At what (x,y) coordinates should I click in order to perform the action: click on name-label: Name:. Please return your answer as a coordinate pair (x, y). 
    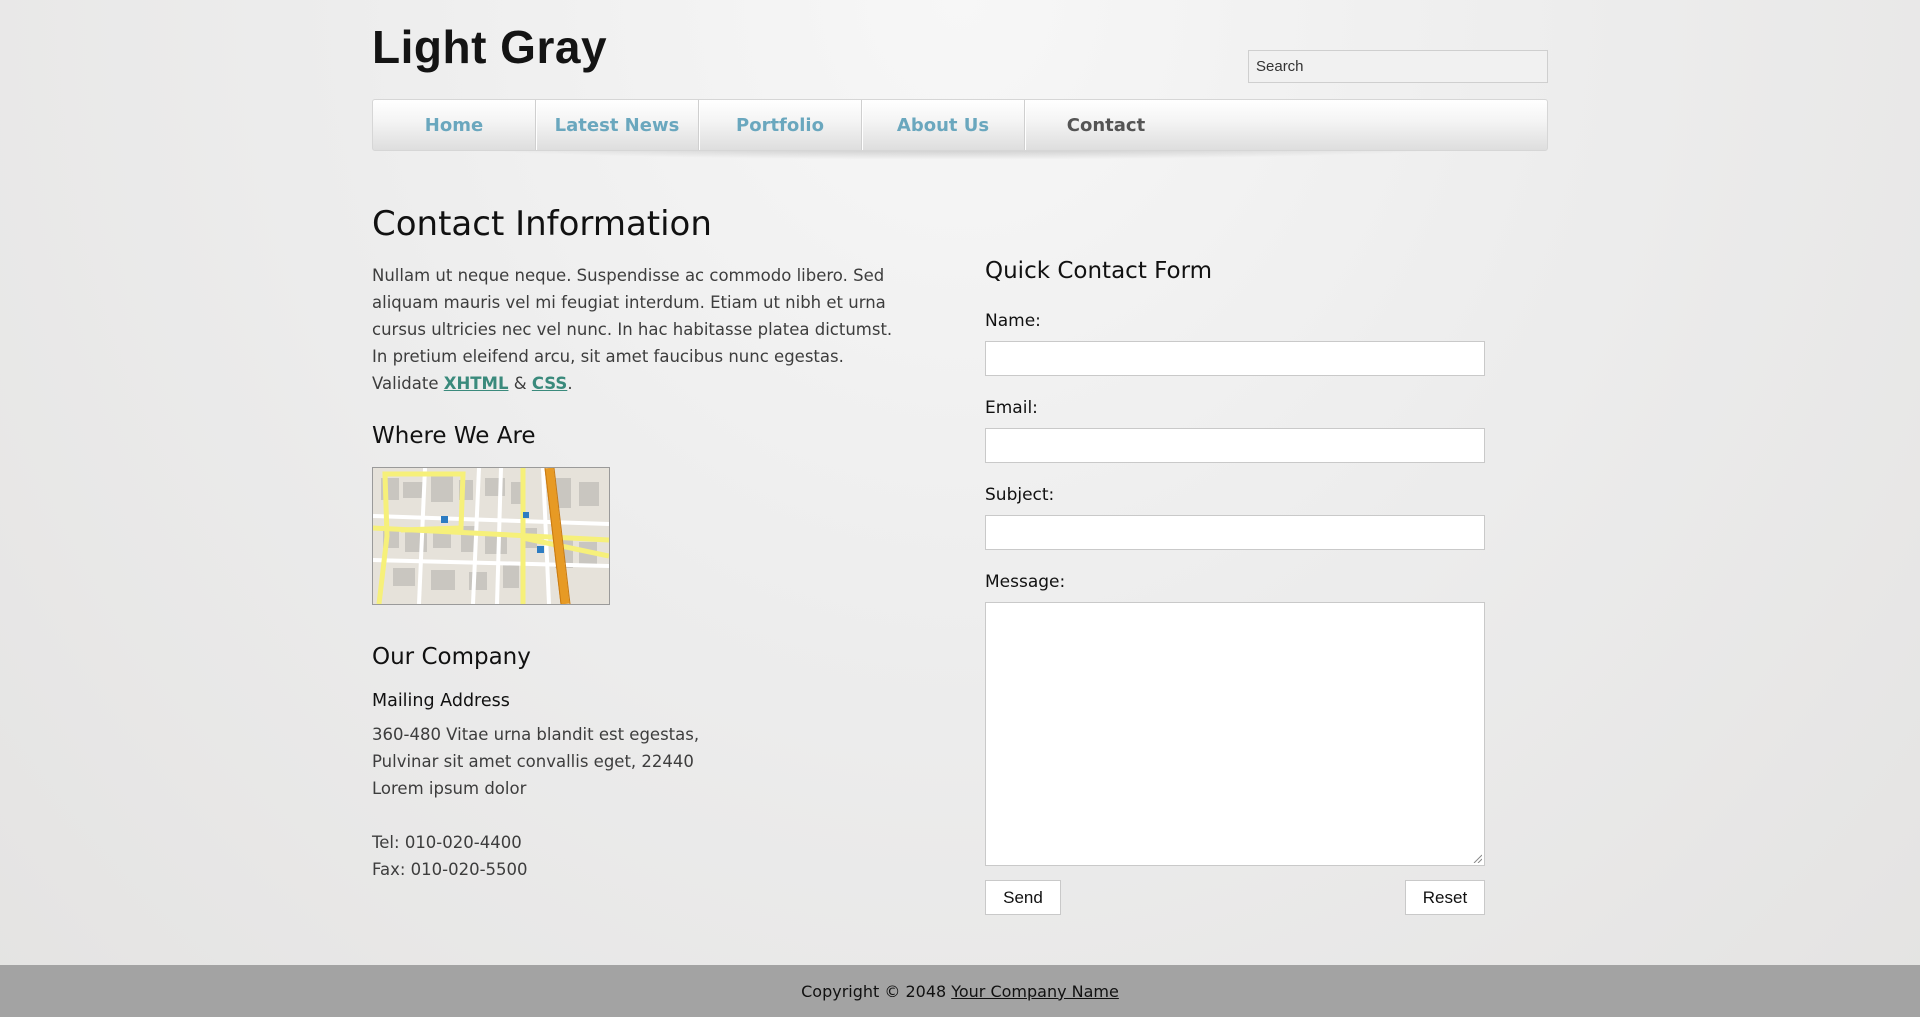
    Looking at the image, I should click on (1013, 321).